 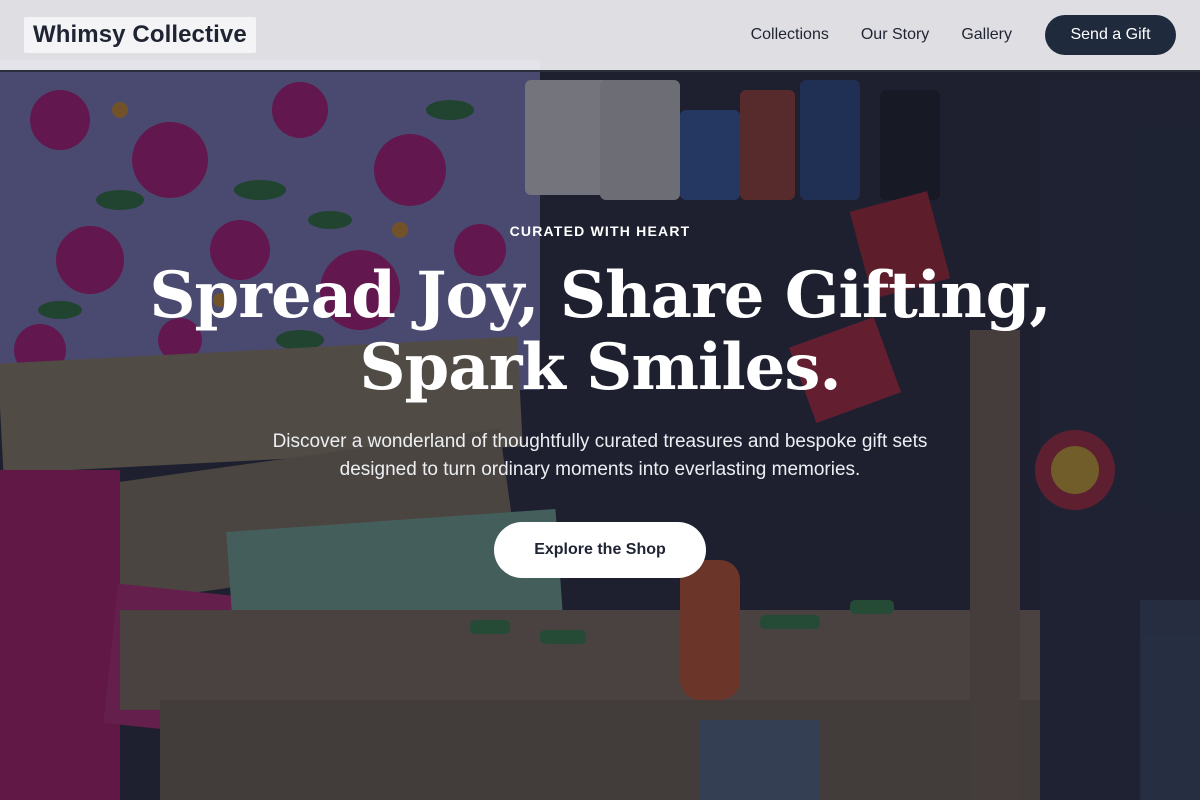 What do you see at coordinates (600, 295) in the screenshot?
I see `hero-headline-line-1: Spread Joy, Share Gifting,` at bounding box center [600, 295].